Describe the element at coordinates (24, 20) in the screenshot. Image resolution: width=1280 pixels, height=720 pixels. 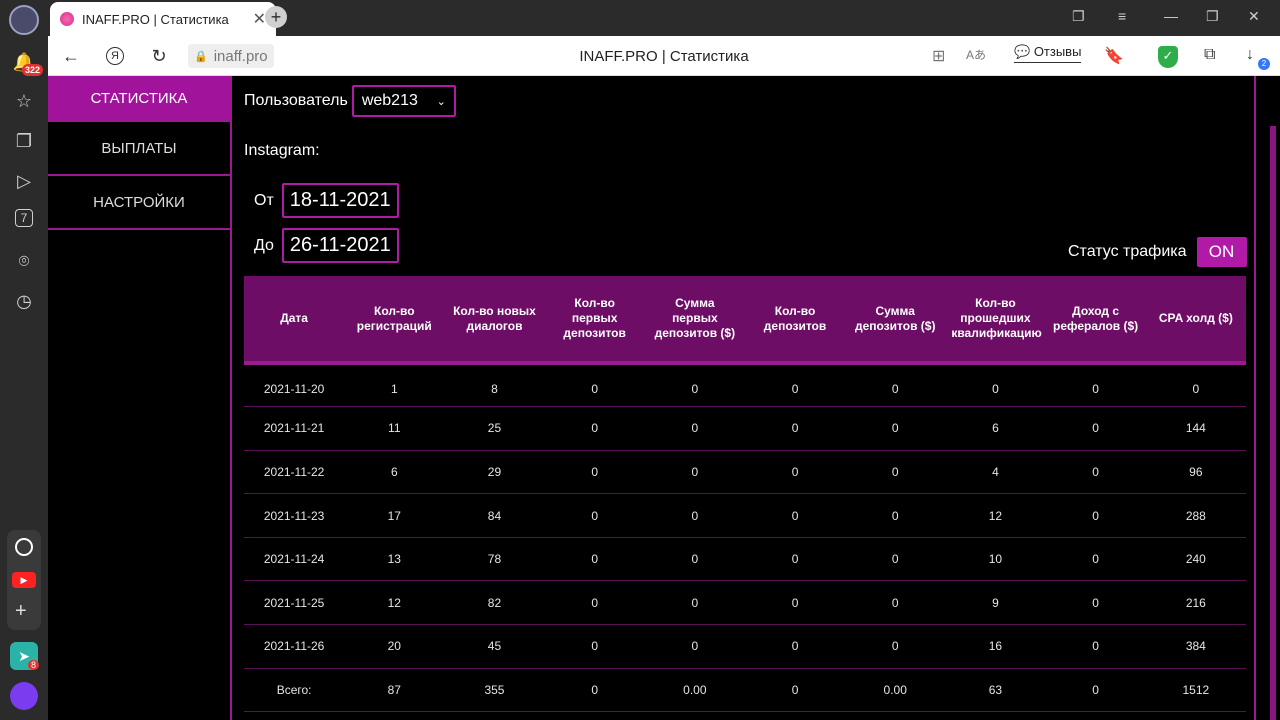
I see `profile-avatar` at that location.